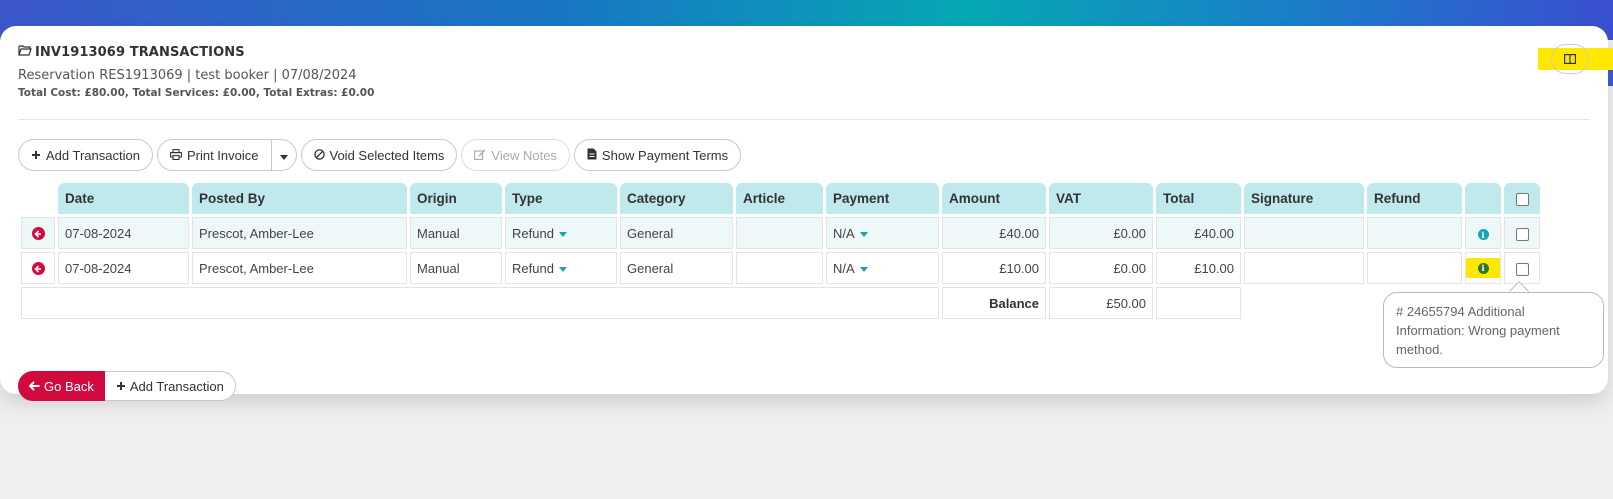  Describe the element at coordinates (140, 52) in the screenshot. I see `page-title-text: INV1913069 TRANSACTIONS` at that location.